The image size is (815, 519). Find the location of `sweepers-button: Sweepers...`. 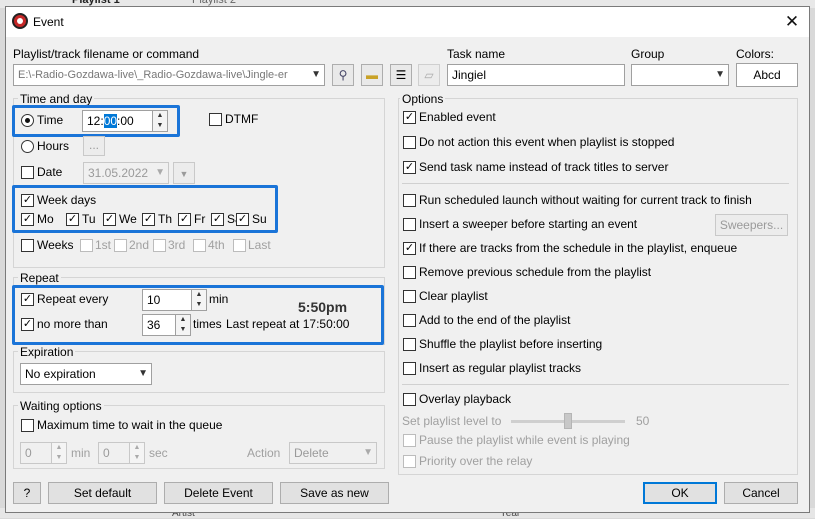

sweepers-button: Sweepers... is located at coordinates (751, 225).